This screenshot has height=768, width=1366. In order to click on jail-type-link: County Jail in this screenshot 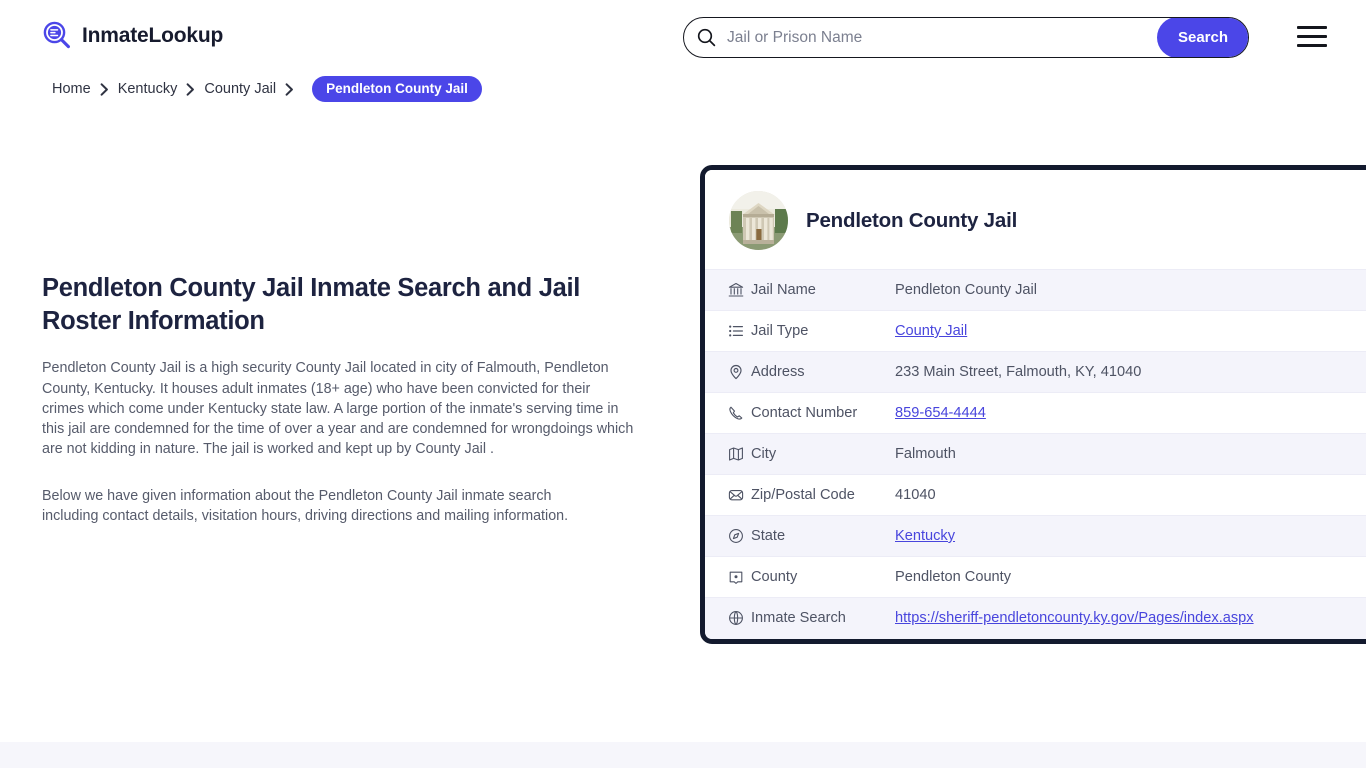, I will do `click(931, 331)`.